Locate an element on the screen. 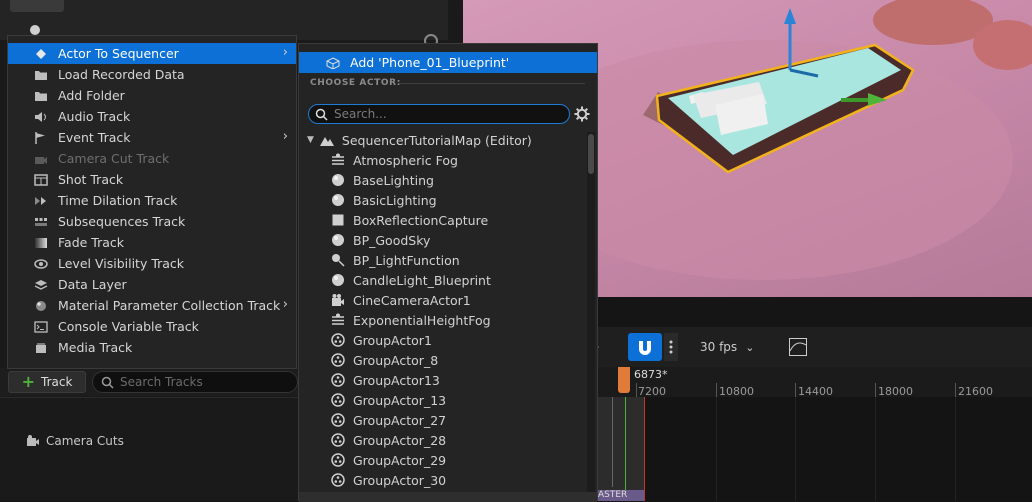  curve-editor-icon is located at coordinates (798, 347).